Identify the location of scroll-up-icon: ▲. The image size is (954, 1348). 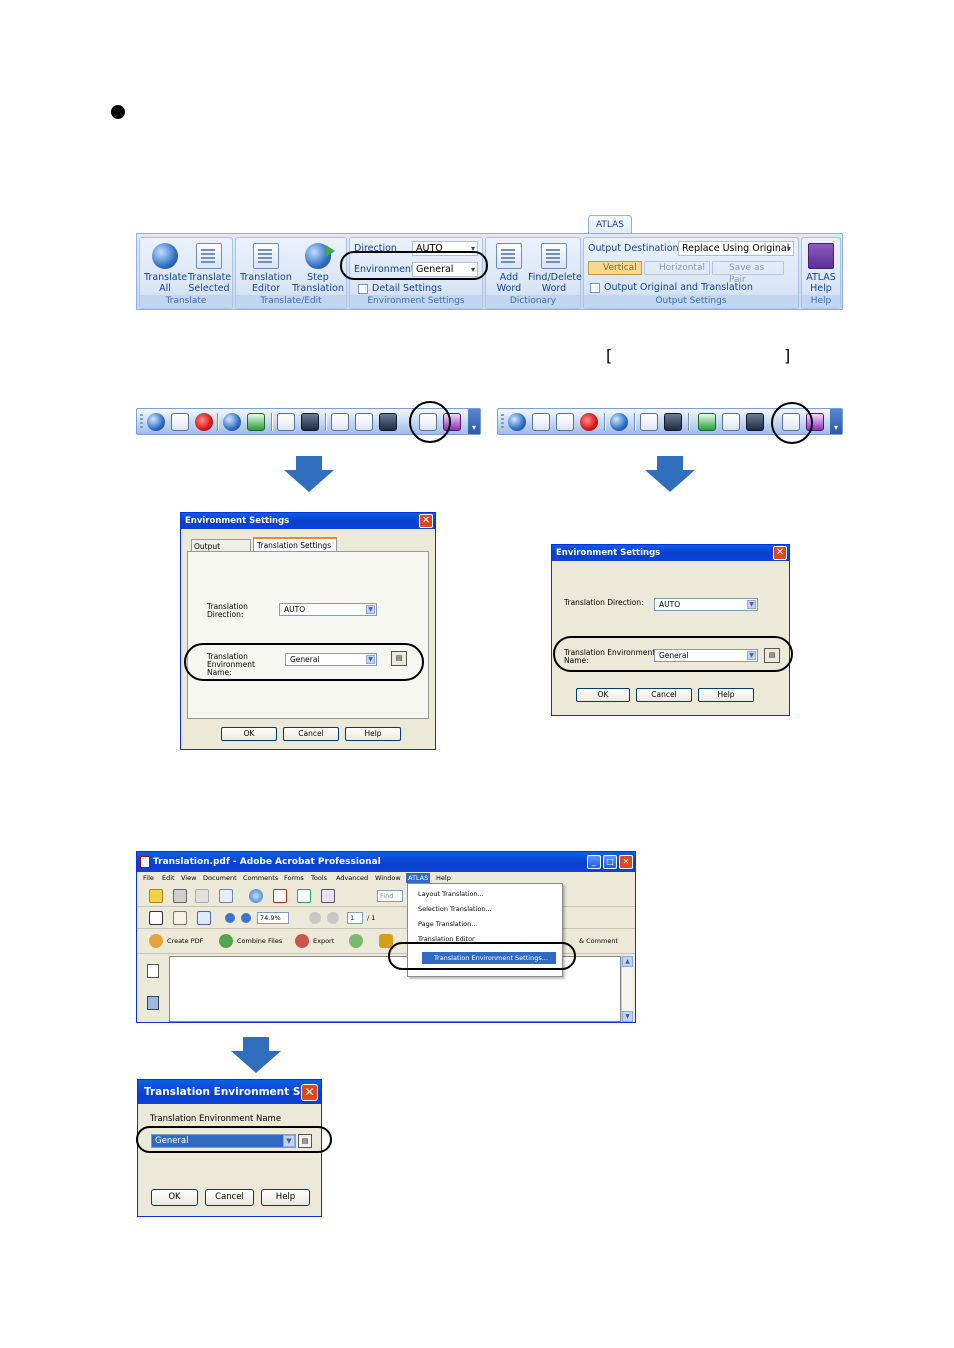
(627, 961).